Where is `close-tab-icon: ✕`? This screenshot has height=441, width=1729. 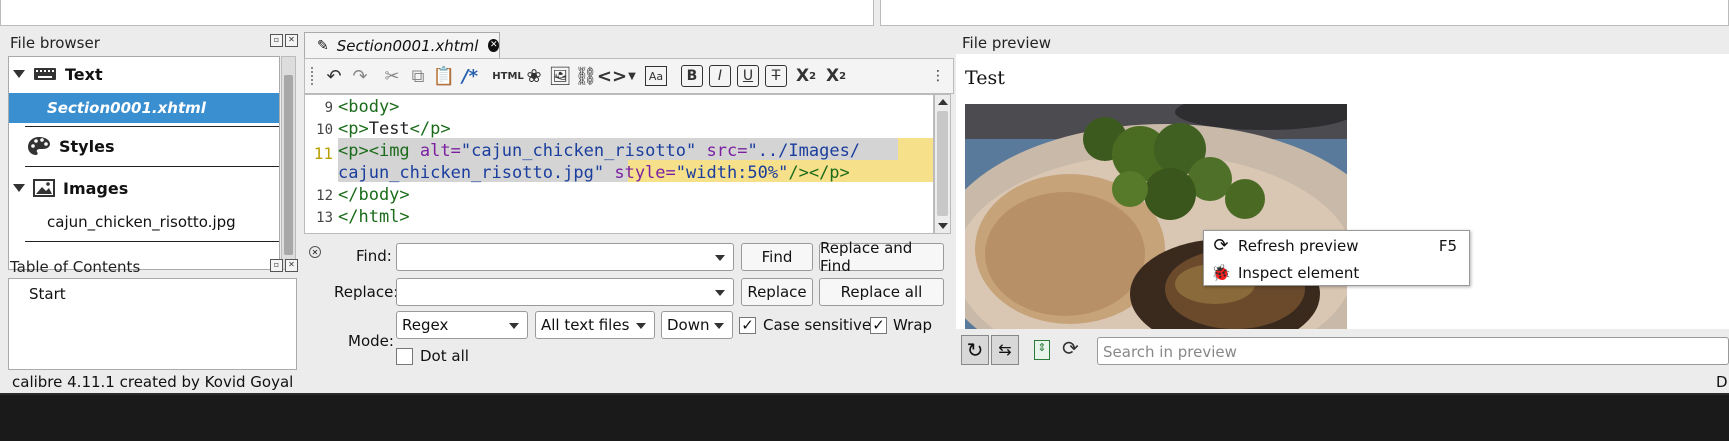
close-tab-icon: ✕ is located at coordinates (493, 45).